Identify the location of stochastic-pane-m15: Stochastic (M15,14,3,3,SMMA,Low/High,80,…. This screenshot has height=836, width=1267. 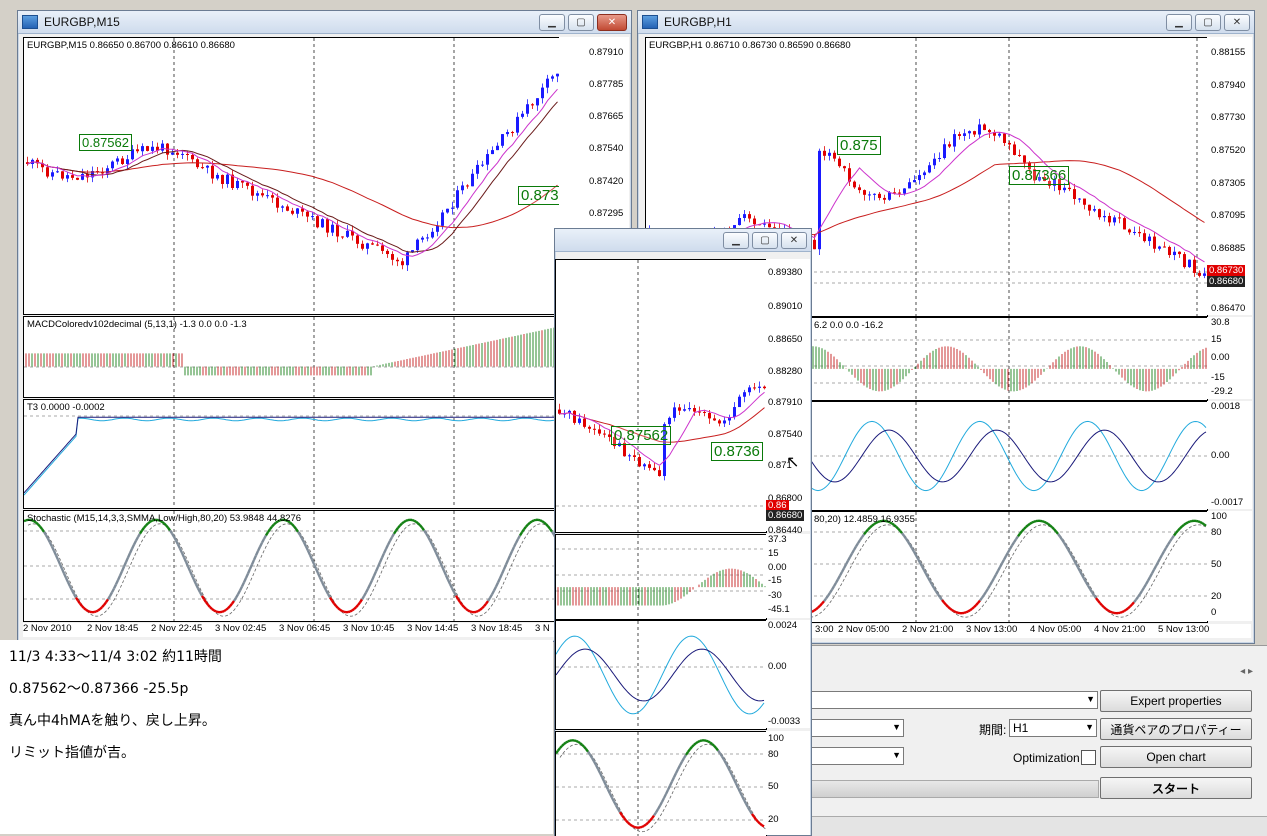
(291, 566).